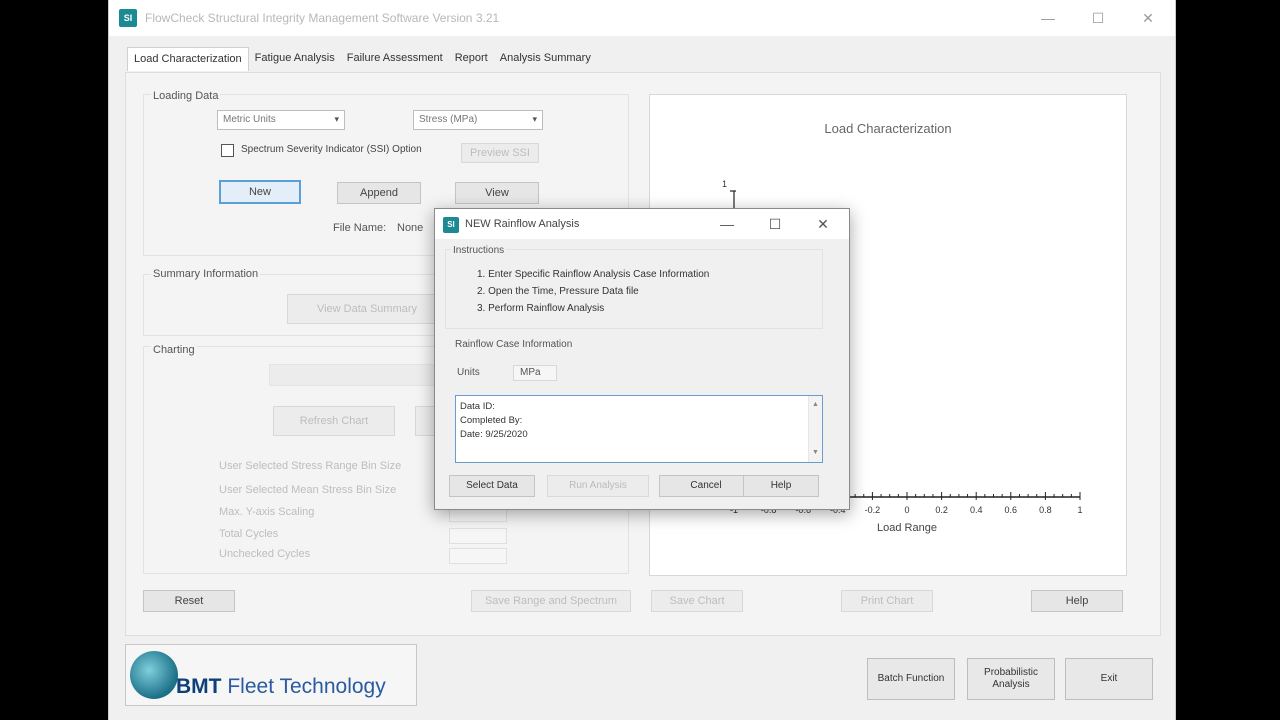  Describe the element at coordinates (199, 686) in the screenshot. I see `logo-brand: BMT` at that location.